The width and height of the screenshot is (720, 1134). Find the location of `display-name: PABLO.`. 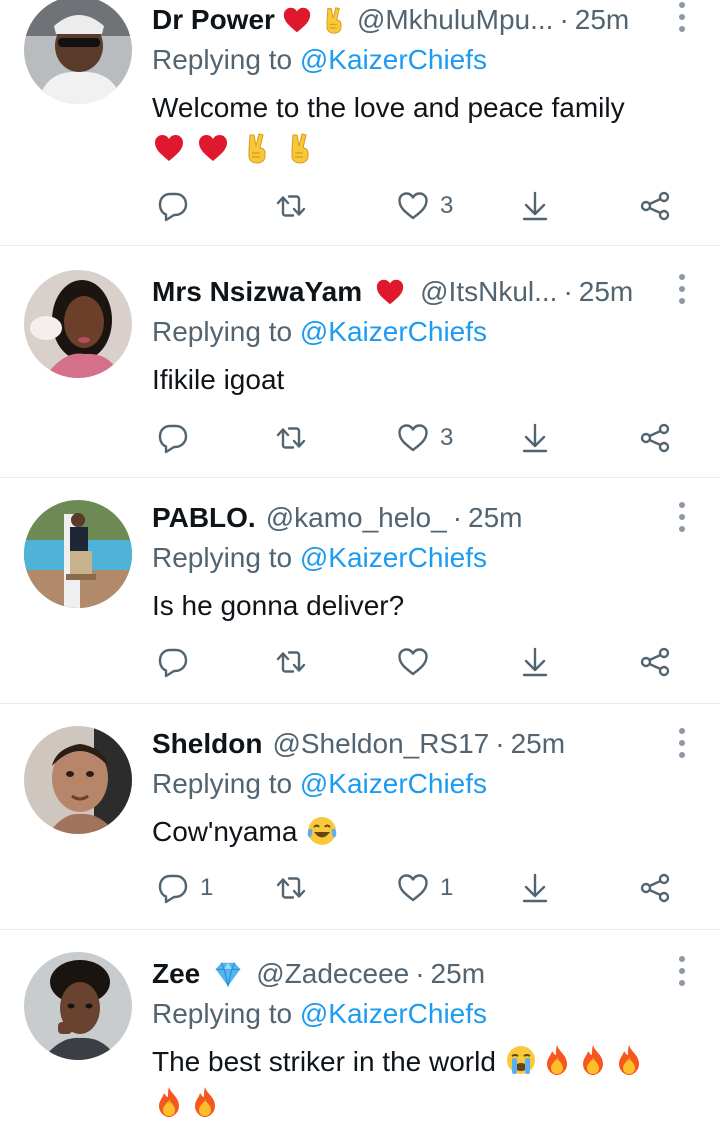

display-name: PABLO. is located at coordinates (204, 518).